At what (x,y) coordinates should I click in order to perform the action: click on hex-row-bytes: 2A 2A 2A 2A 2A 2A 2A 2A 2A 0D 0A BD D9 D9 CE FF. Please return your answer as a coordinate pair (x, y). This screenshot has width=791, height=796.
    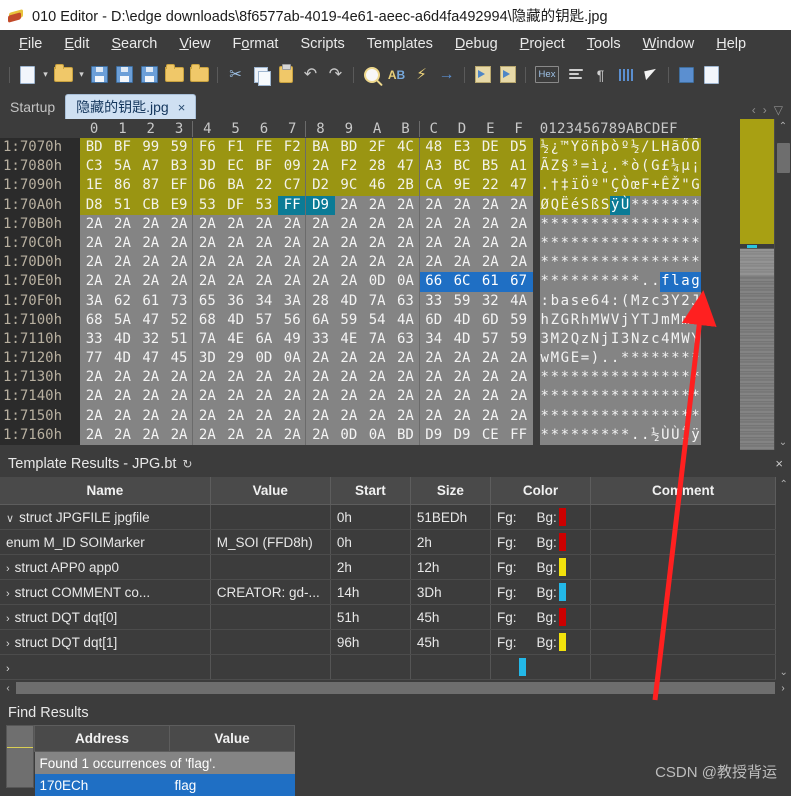
    Looking at the image, I should click on (306, 435).